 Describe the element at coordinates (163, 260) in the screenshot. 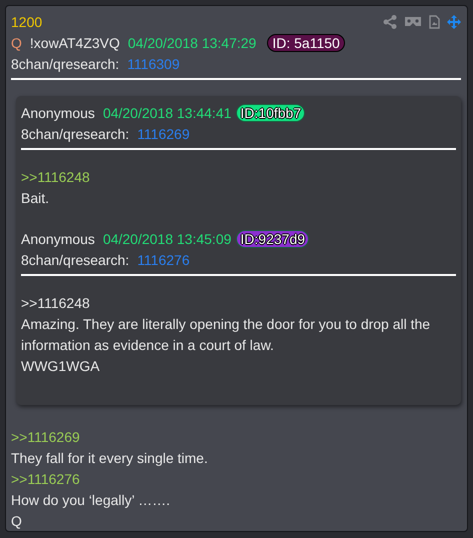

I see `post-link: 1116276` at that location.